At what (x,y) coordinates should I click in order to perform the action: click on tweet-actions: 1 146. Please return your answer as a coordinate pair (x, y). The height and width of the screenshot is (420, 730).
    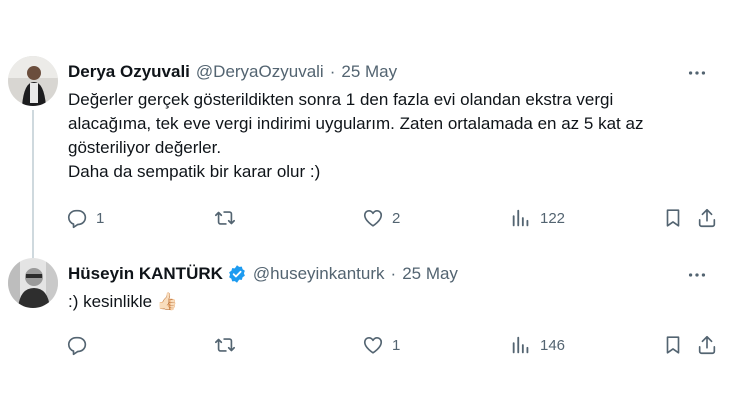
    Looking at the image, I should click on (394, 345).